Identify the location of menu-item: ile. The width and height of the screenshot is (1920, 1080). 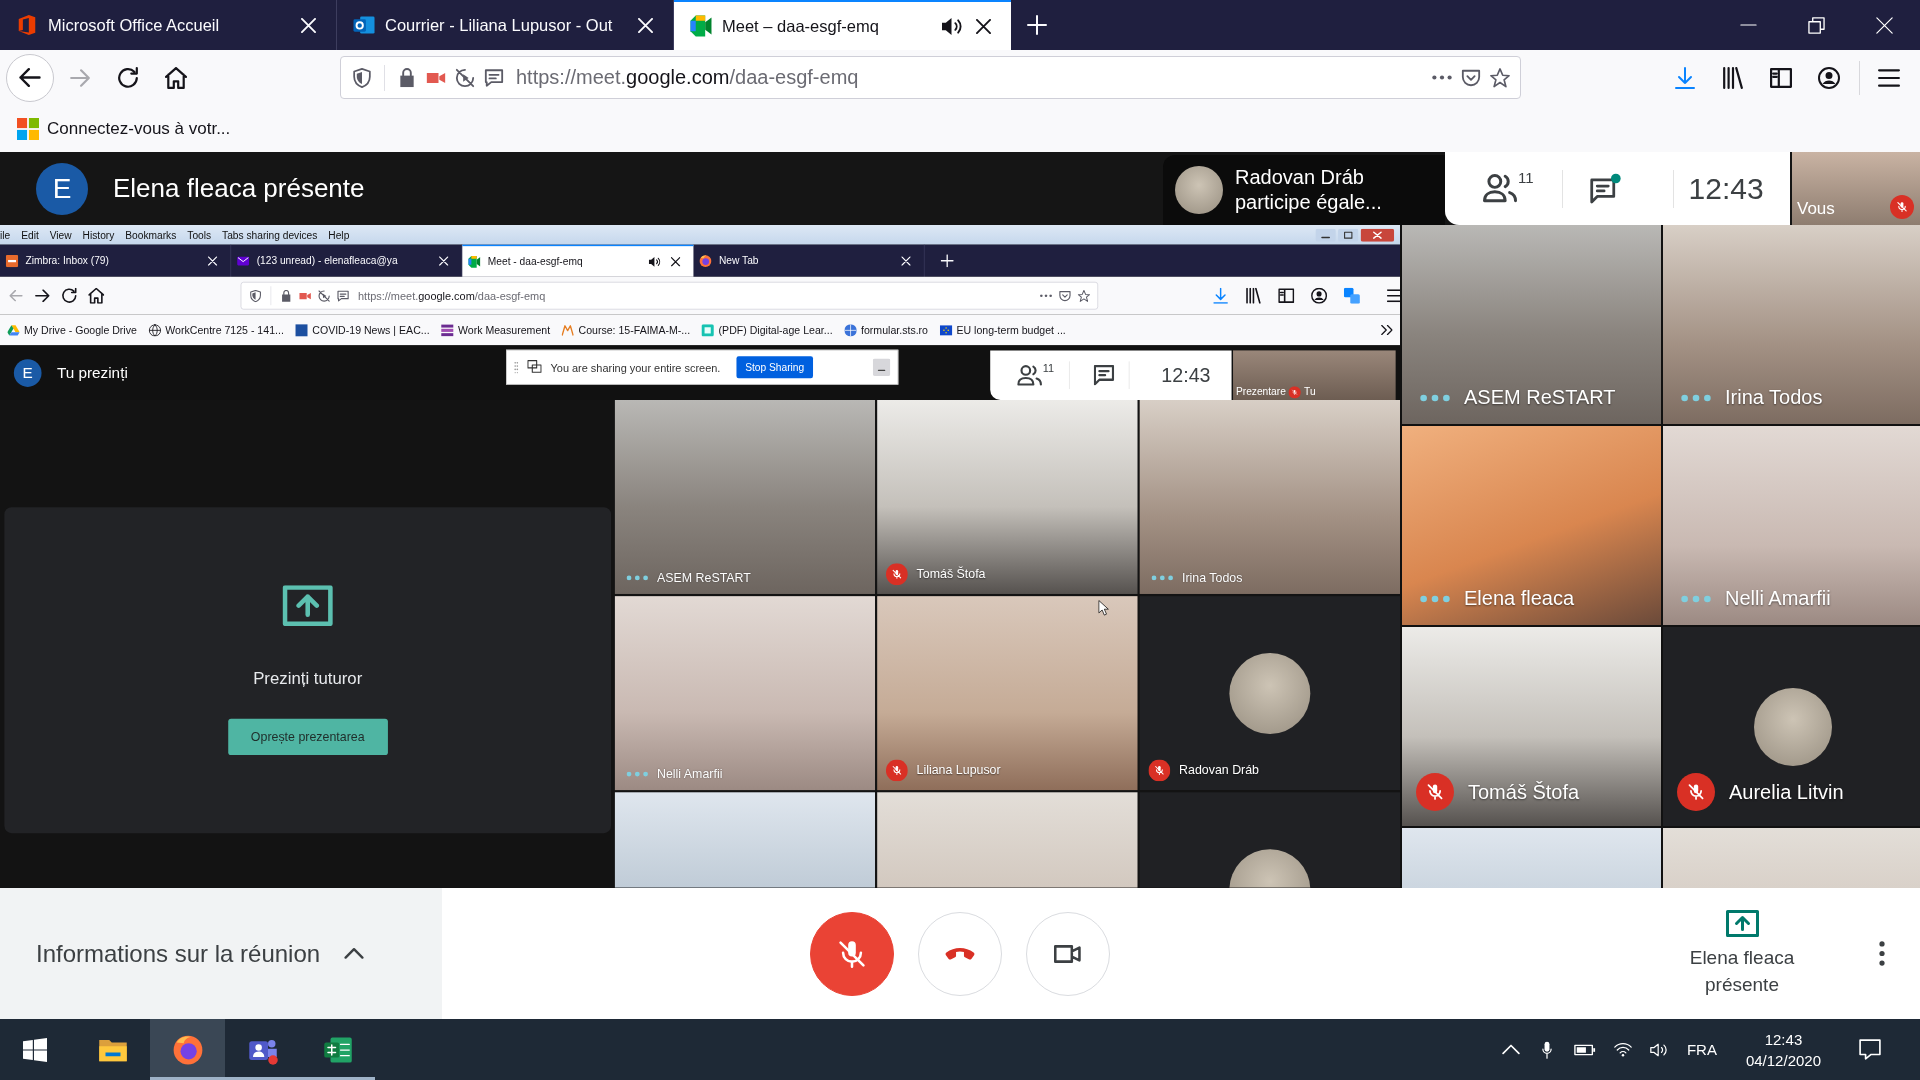
(5, 235).